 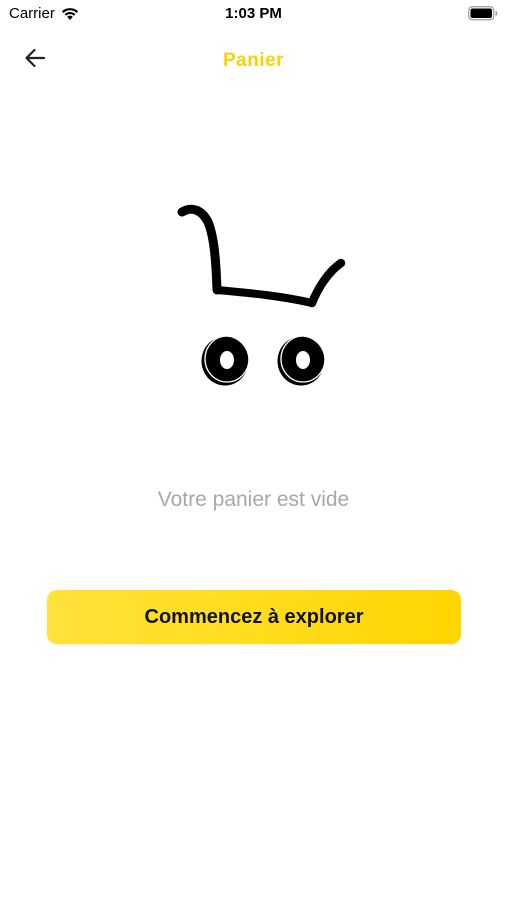 I want to click on clock: 1:03 PM, so click(x=253, y=13).